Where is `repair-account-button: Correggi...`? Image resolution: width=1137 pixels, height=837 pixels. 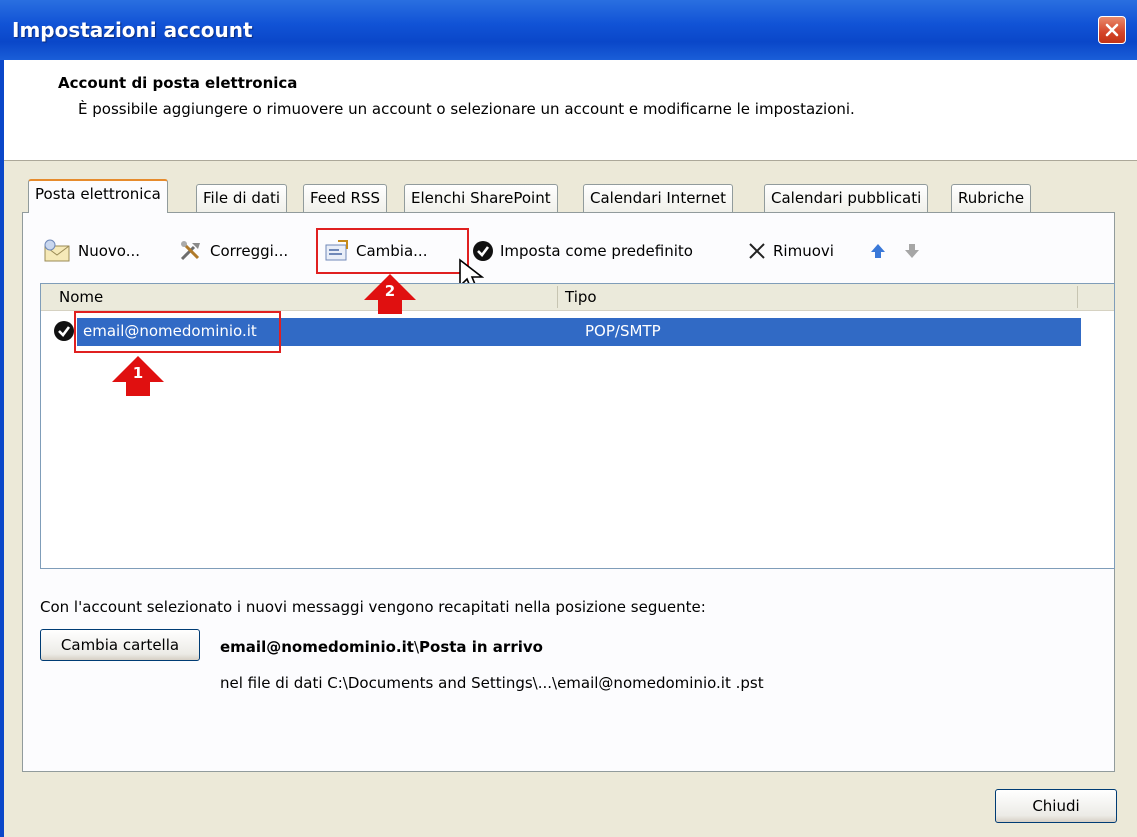 repair-account-button: Correggi... is located at coordinates (233, 251).